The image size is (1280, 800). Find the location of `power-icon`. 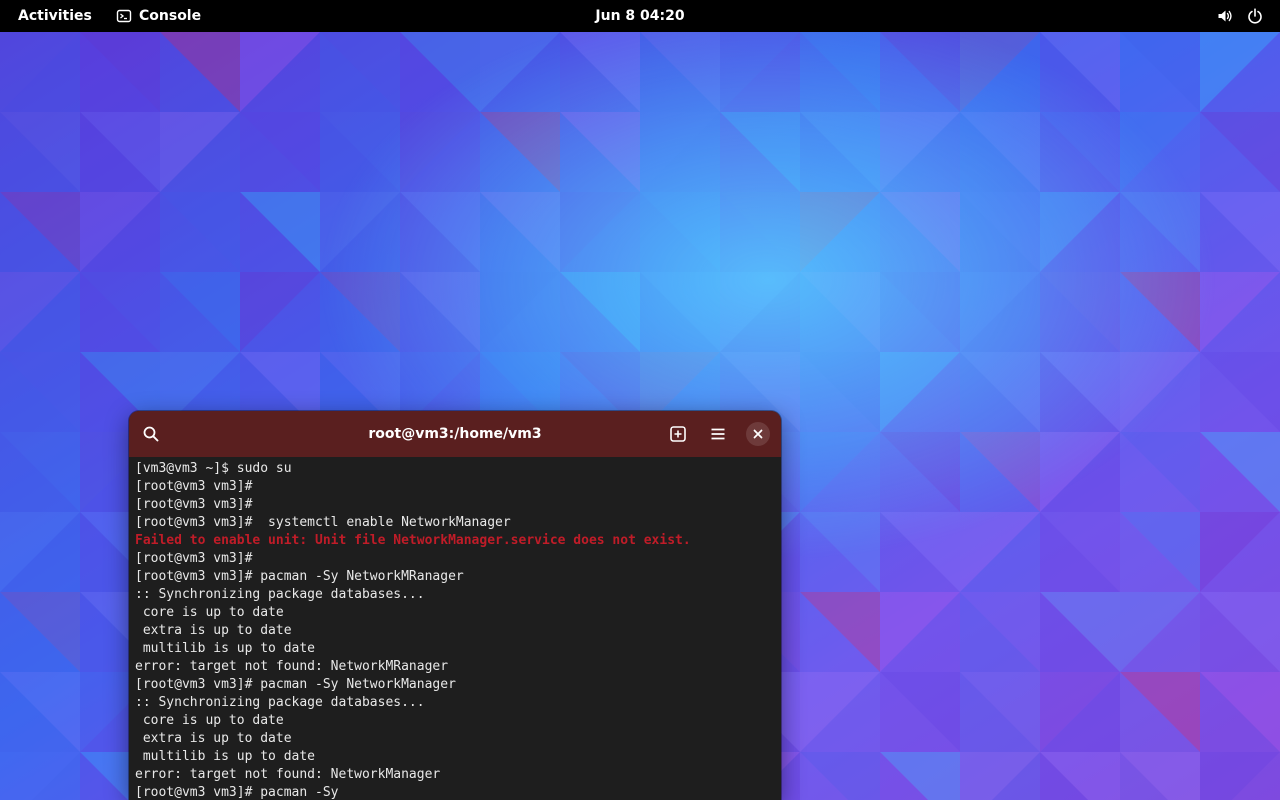

power-icon is located at coordinates (1255, 16).